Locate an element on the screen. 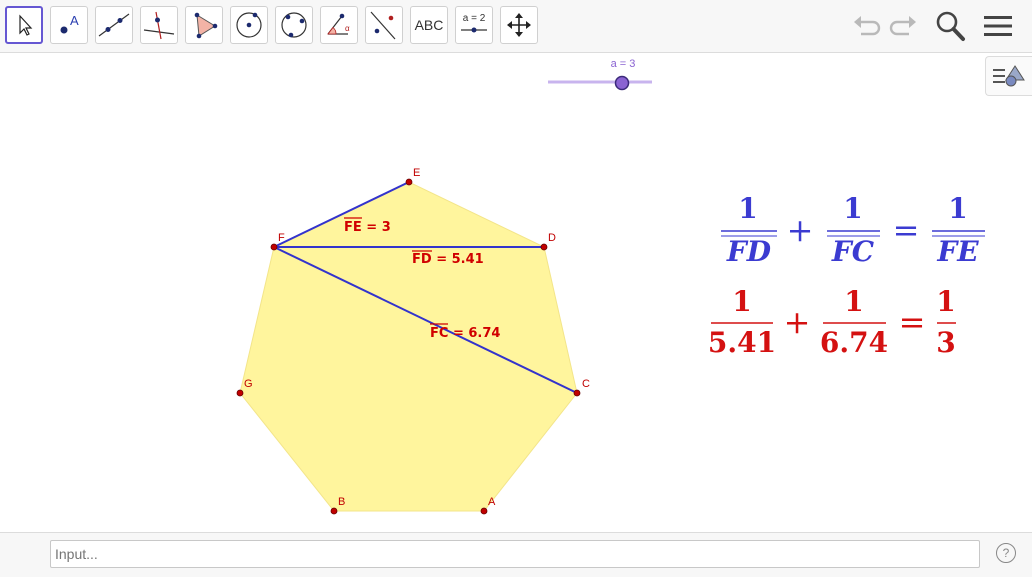 The height and width of the screenshot is (577, 1032). svg-text: C is located at coordinates (586, 384).